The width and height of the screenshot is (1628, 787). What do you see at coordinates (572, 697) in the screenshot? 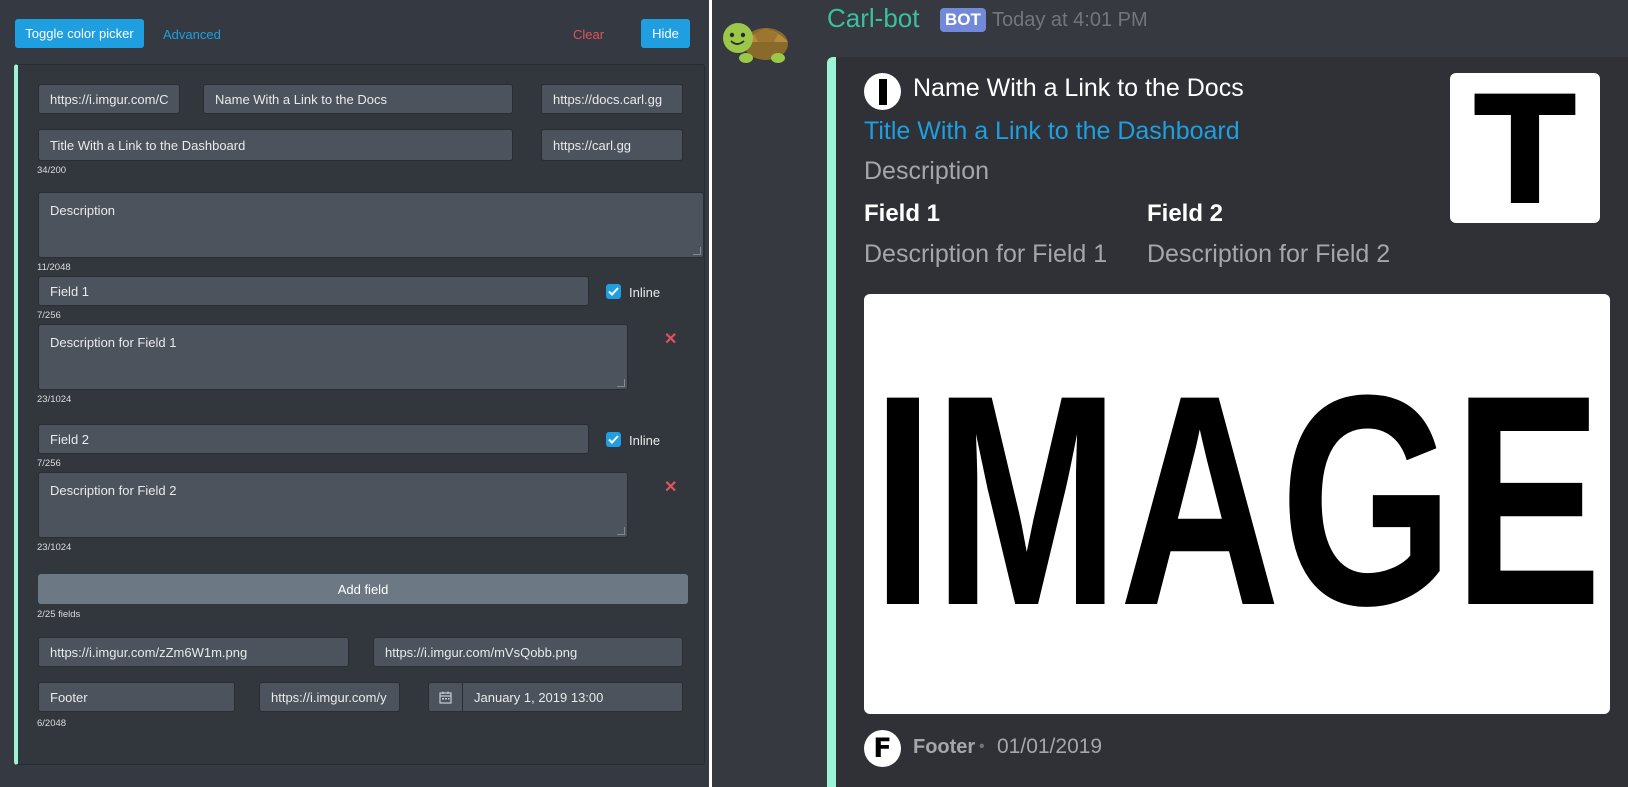
I see `timestamp-value: January 1, 2019 13:00` at bounding box center [572, 697].